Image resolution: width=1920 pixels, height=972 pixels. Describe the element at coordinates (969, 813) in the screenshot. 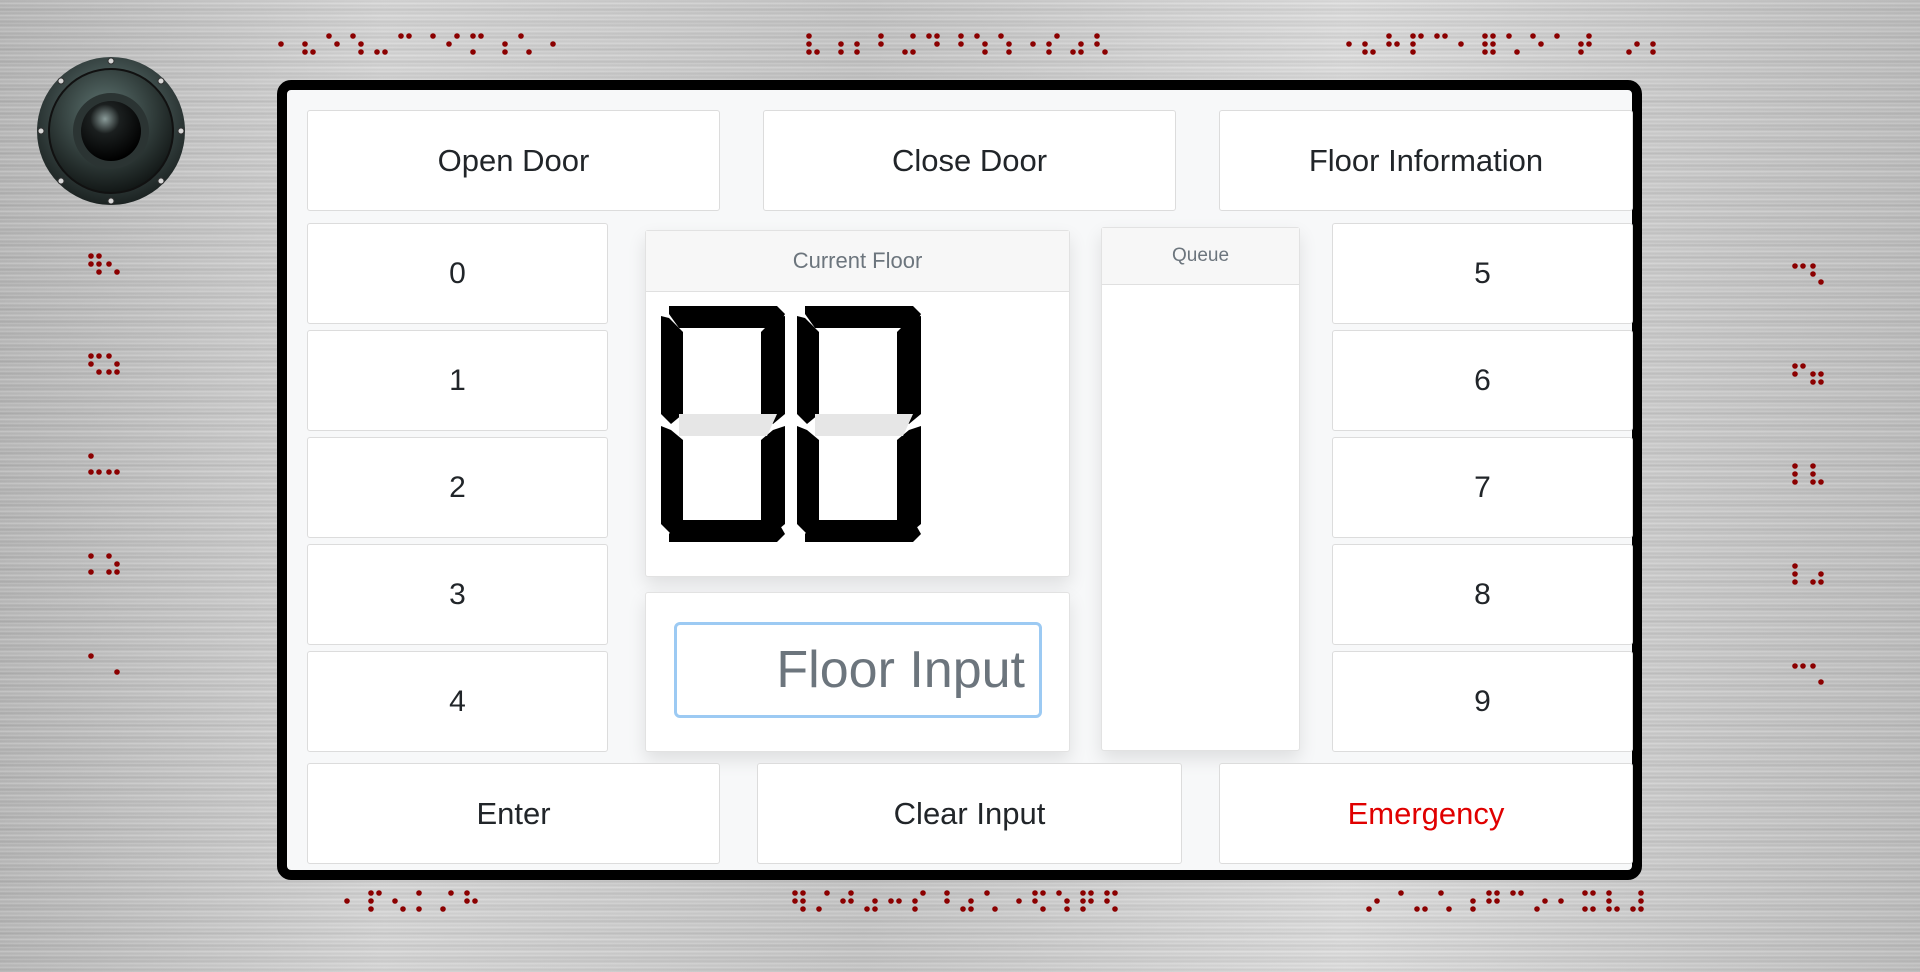

I see `clear-input-button: Clear Input` at that location.